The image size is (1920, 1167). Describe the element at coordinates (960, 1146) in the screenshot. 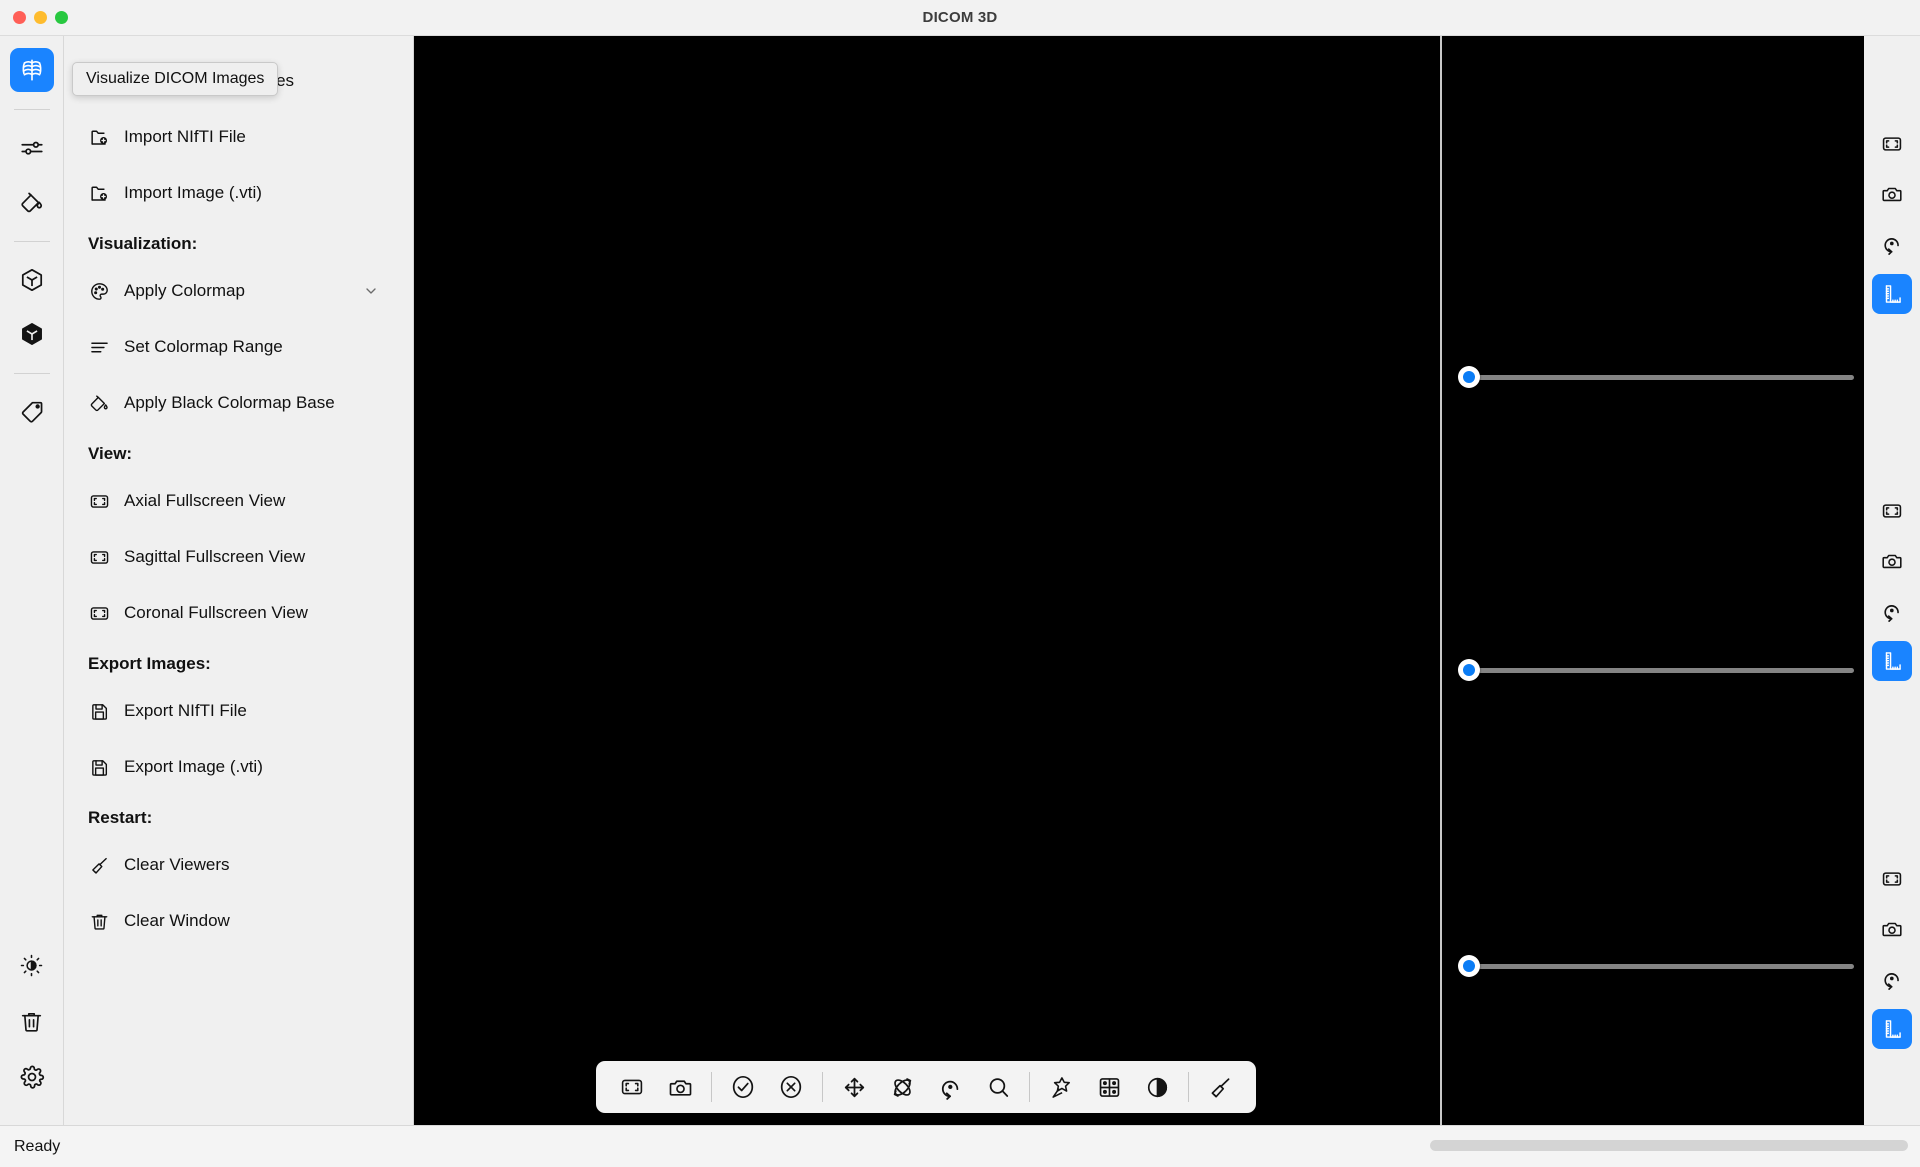

I see `status-bar: Ready` at that location.